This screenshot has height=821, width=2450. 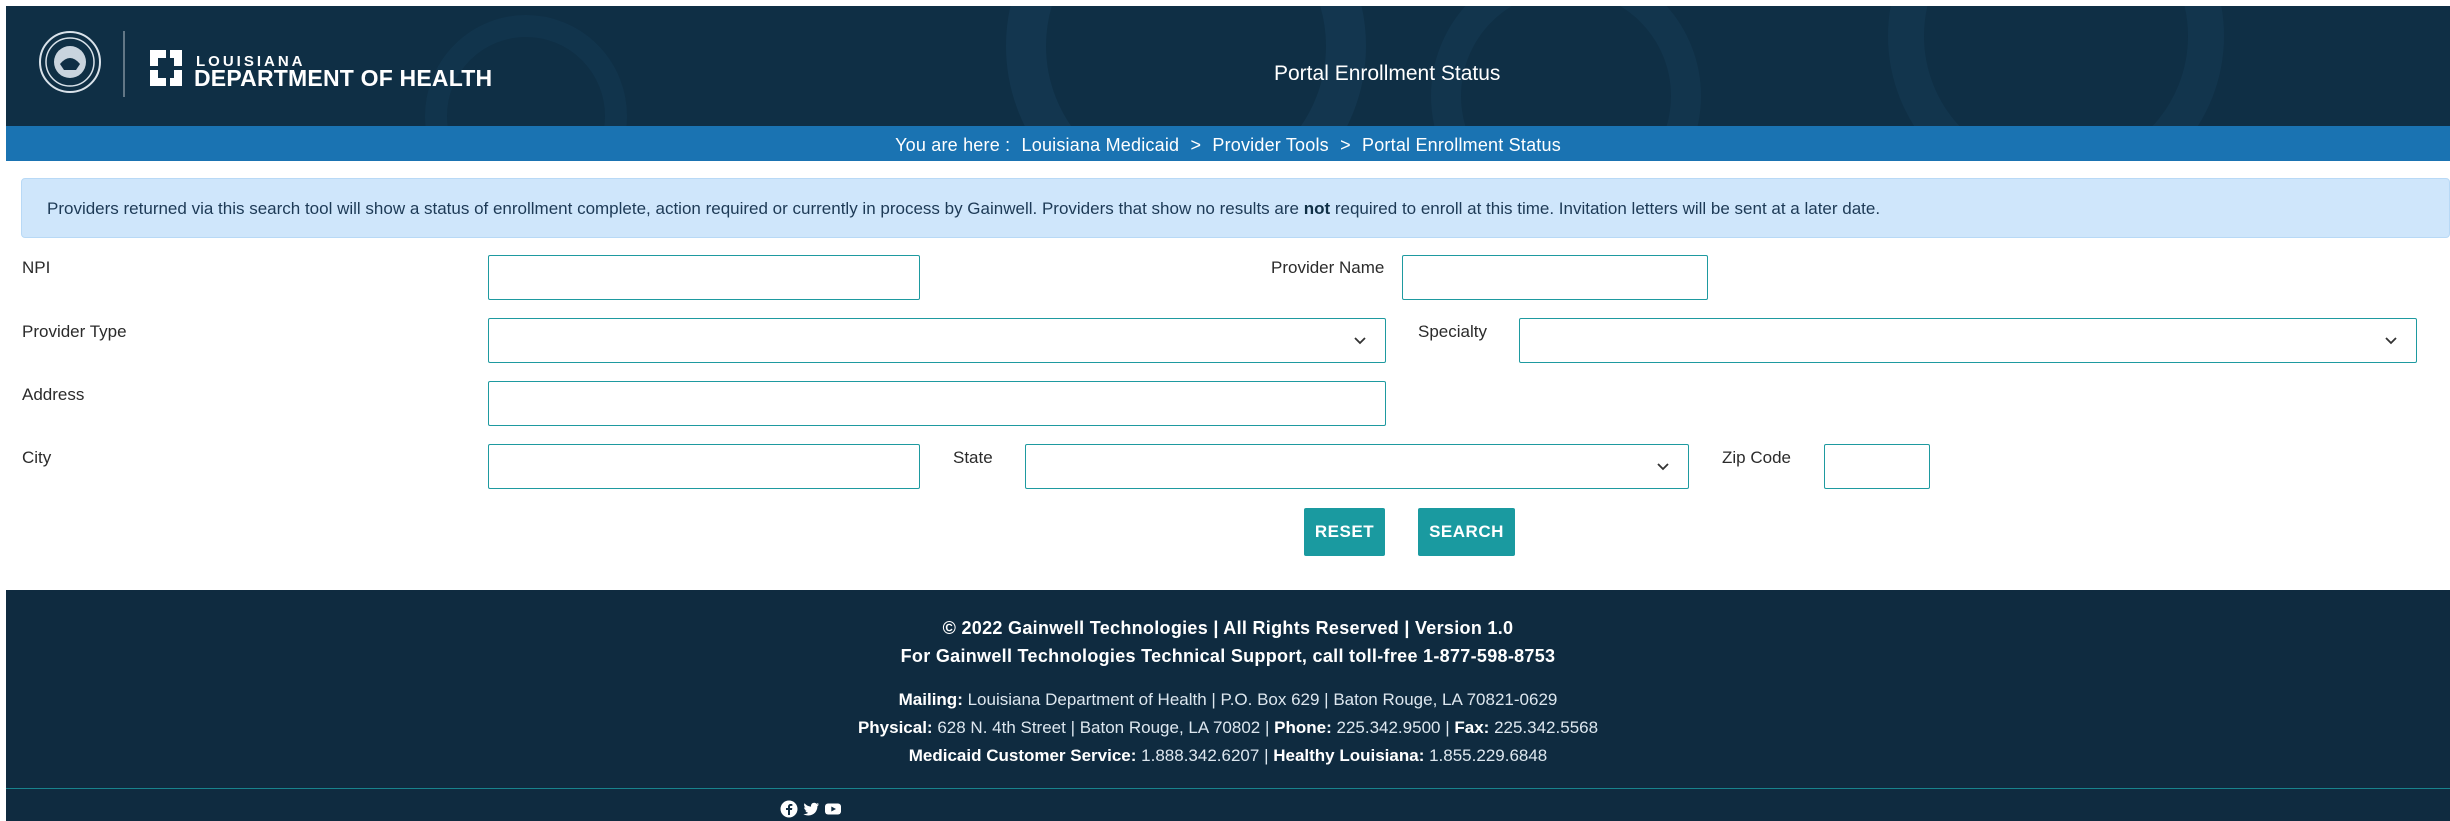 What do you see at coordinates (704, 277) in the screenshot?
I see `npi-input` at bounding box center [704, 277].